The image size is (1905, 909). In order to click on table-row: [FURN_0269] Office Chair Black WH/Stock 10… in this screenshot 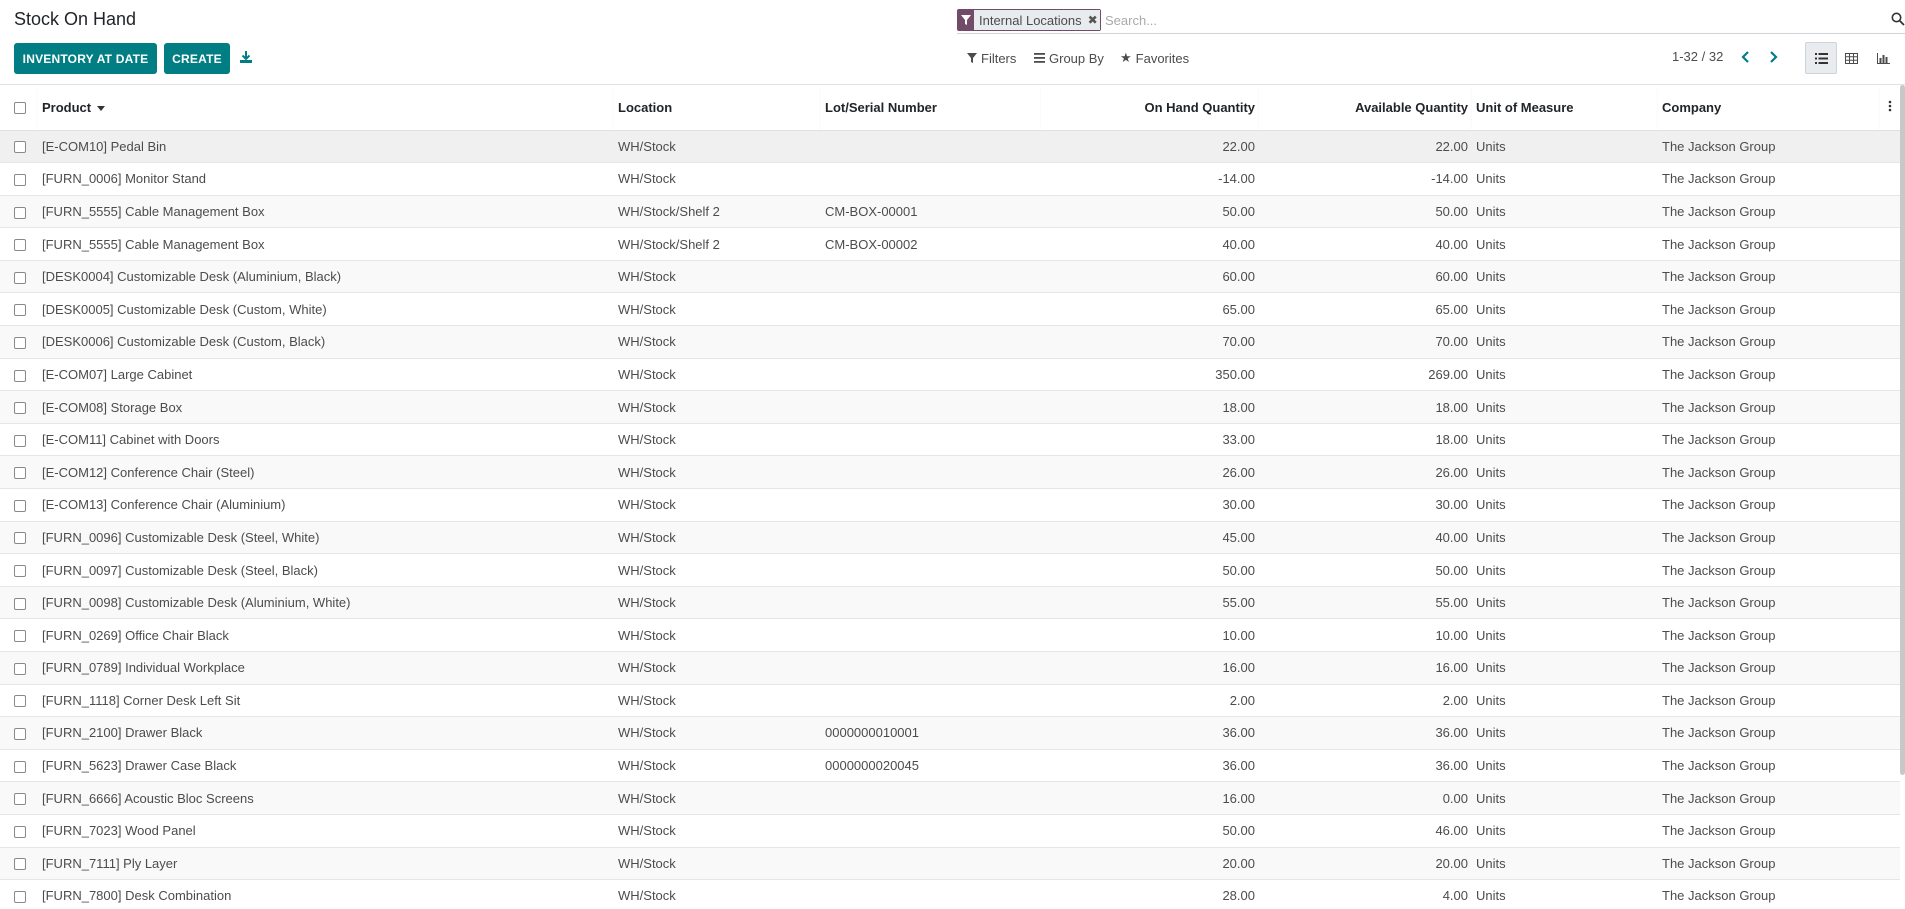, I will do `click(950, 635)`.